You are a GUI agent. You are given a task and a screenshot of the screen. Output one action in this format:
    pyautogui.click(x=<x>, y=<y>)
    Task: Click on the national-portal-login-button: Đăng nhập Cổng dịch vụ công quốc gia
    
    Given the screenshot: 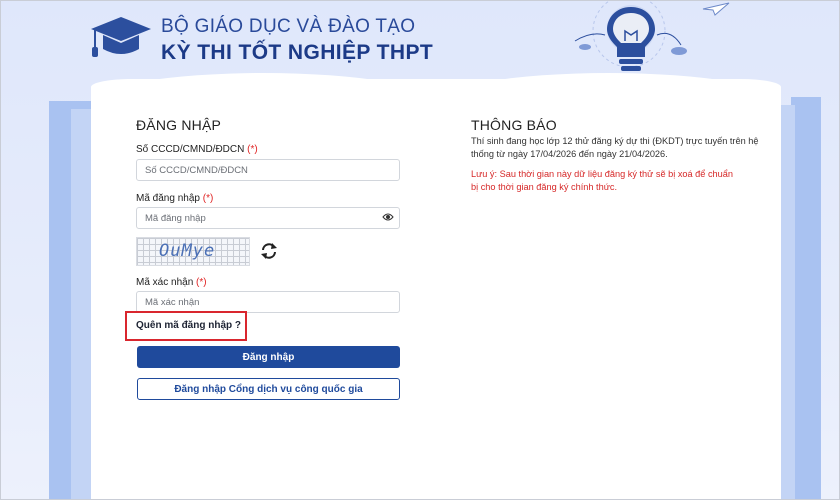 What is the action you would take?
    pyautogui.click(x=268, y=389)
    